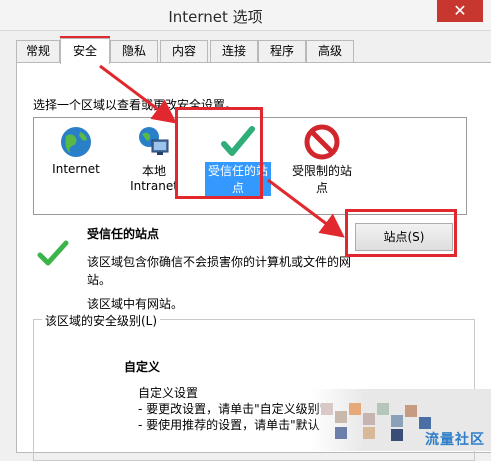 This screenshot has height=461, width=491. I want to click on mosaic-overlay, so click(381, 422).